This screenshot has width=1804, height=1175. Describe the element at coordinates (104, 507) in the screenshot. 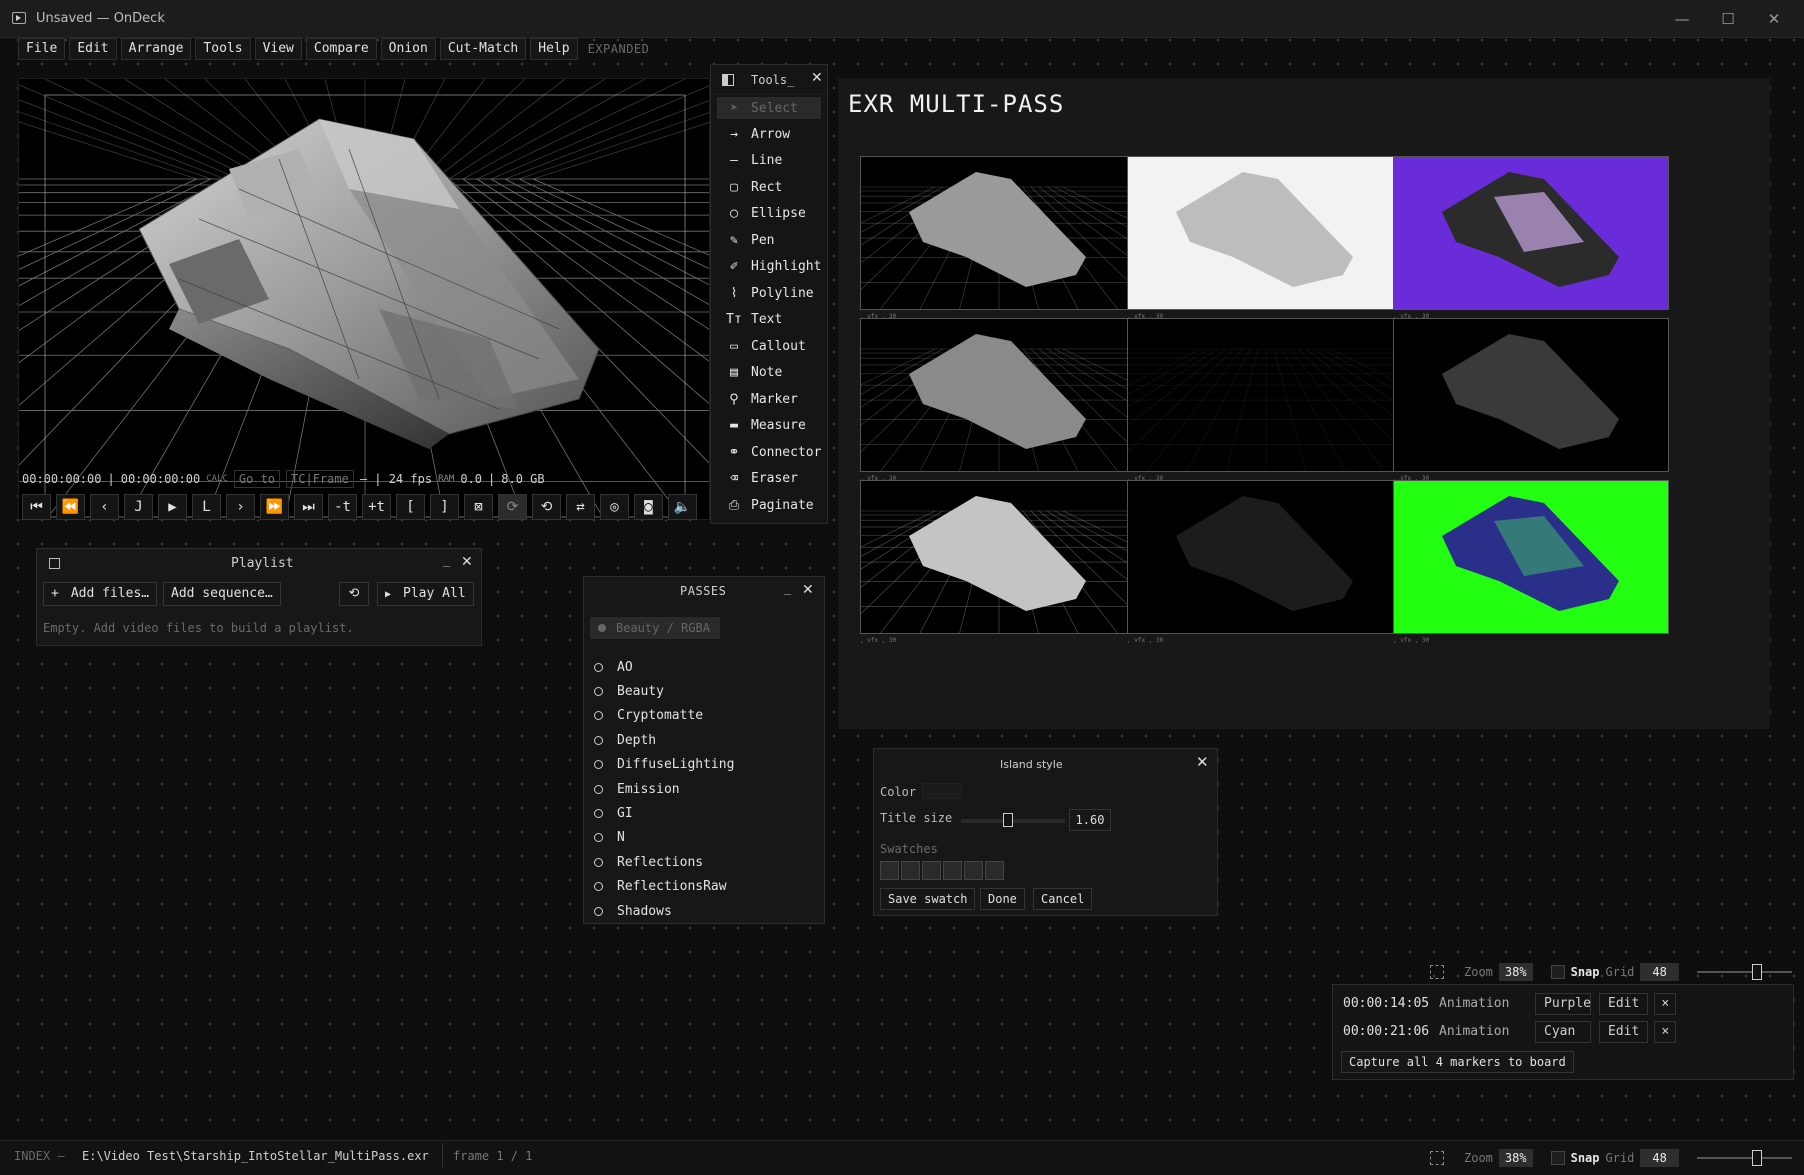

I see `step-back-button: ‹` at that location.